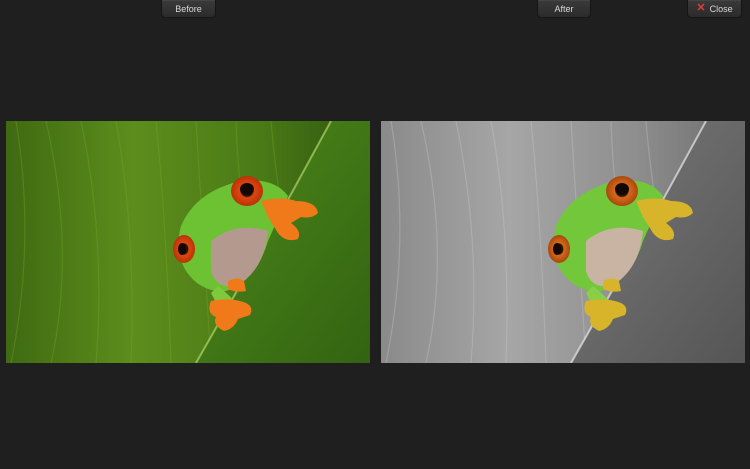 The image size is (750, 469). I want to click on after-button: After, so click(564, 9).